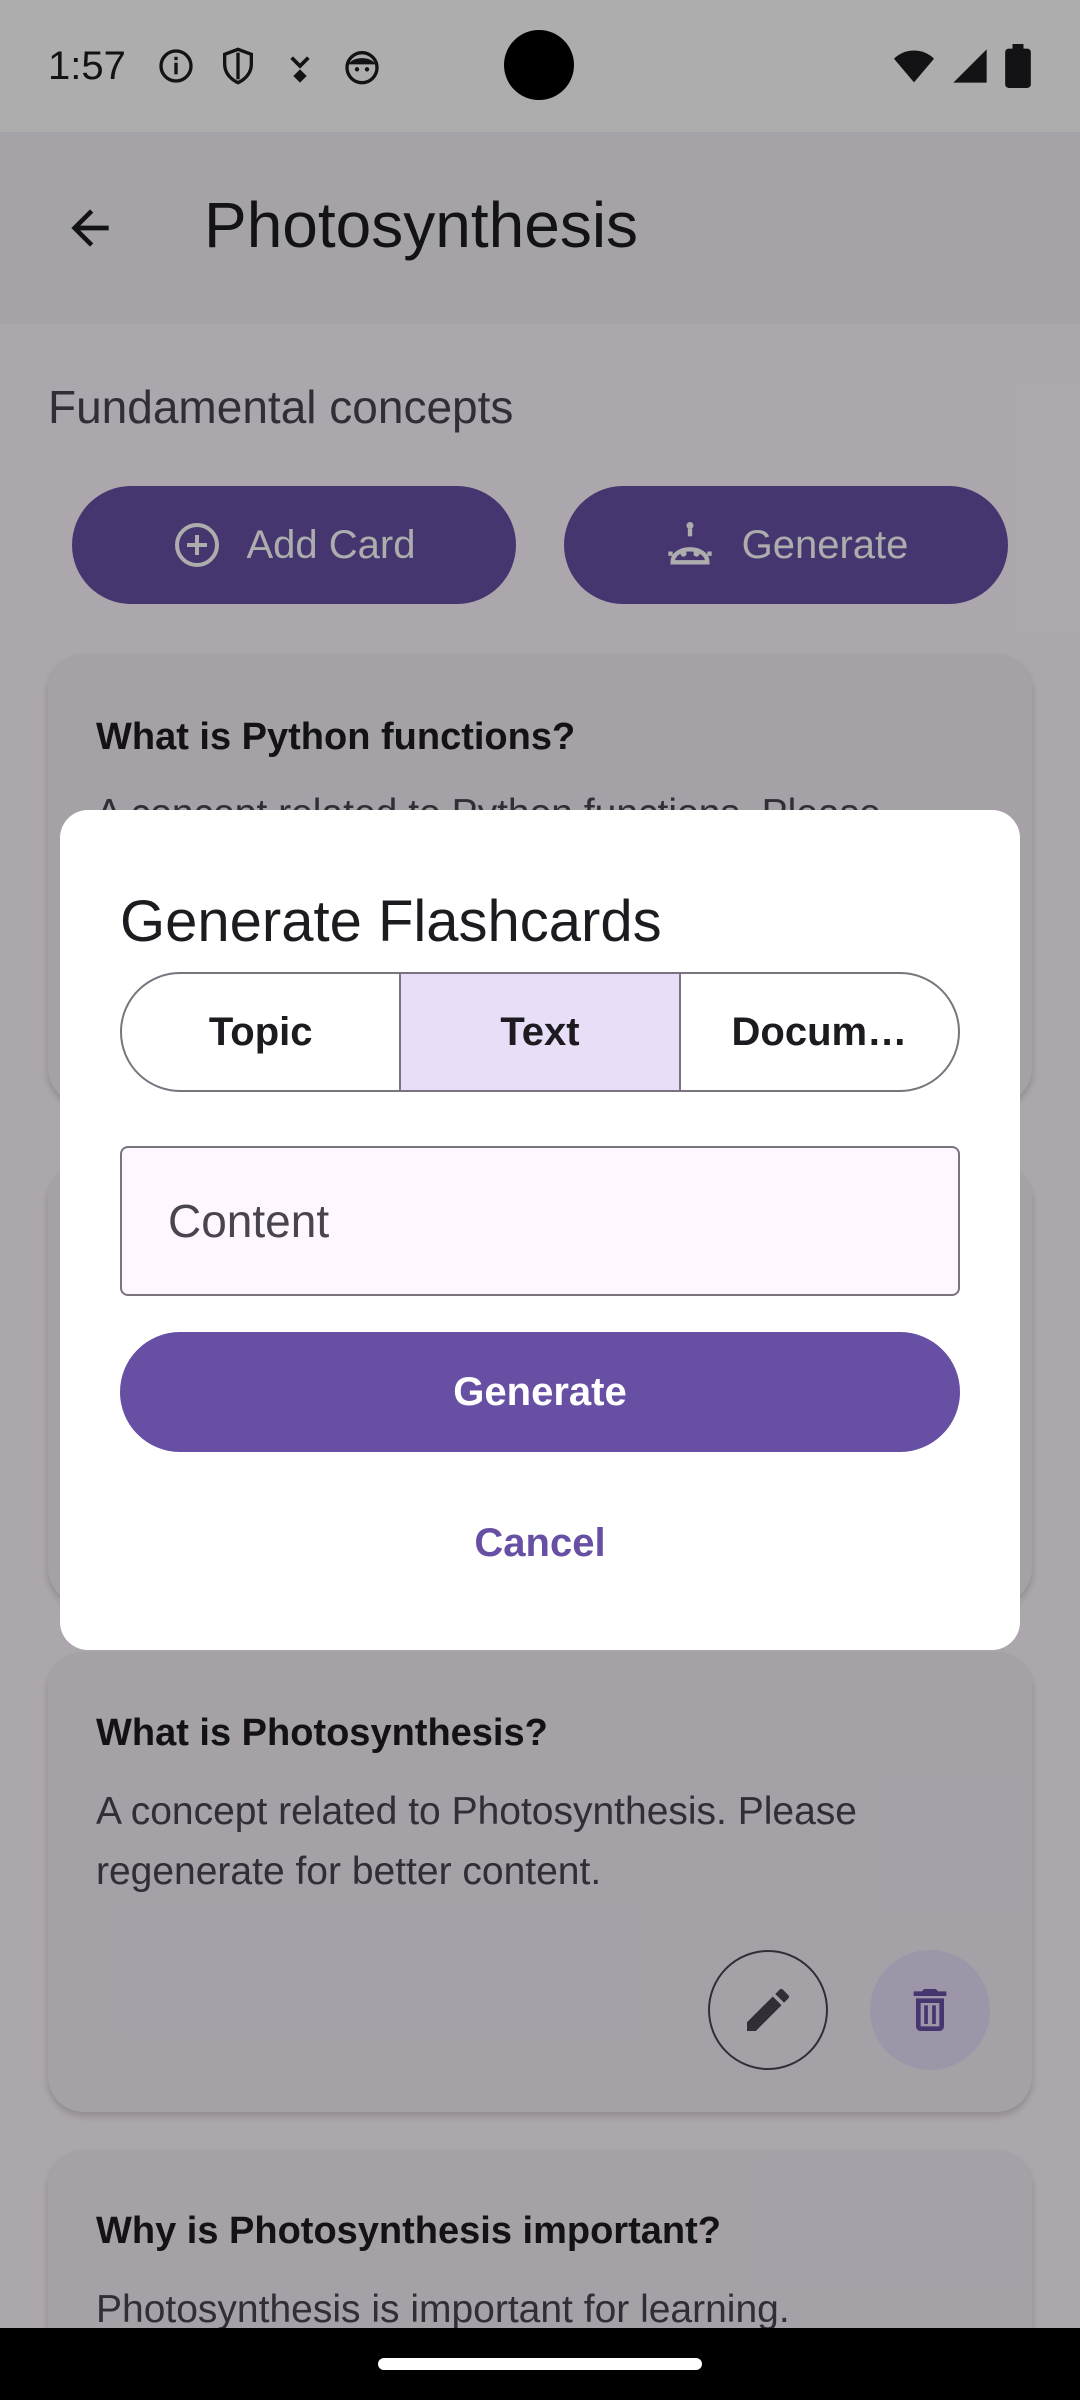 This screenshot has width=1080, height=2400. What do you see at coordinates (391, 921) in the screenshot?
I see `dialog-title: Generate Flashcards` at bounding box center [391, 921].